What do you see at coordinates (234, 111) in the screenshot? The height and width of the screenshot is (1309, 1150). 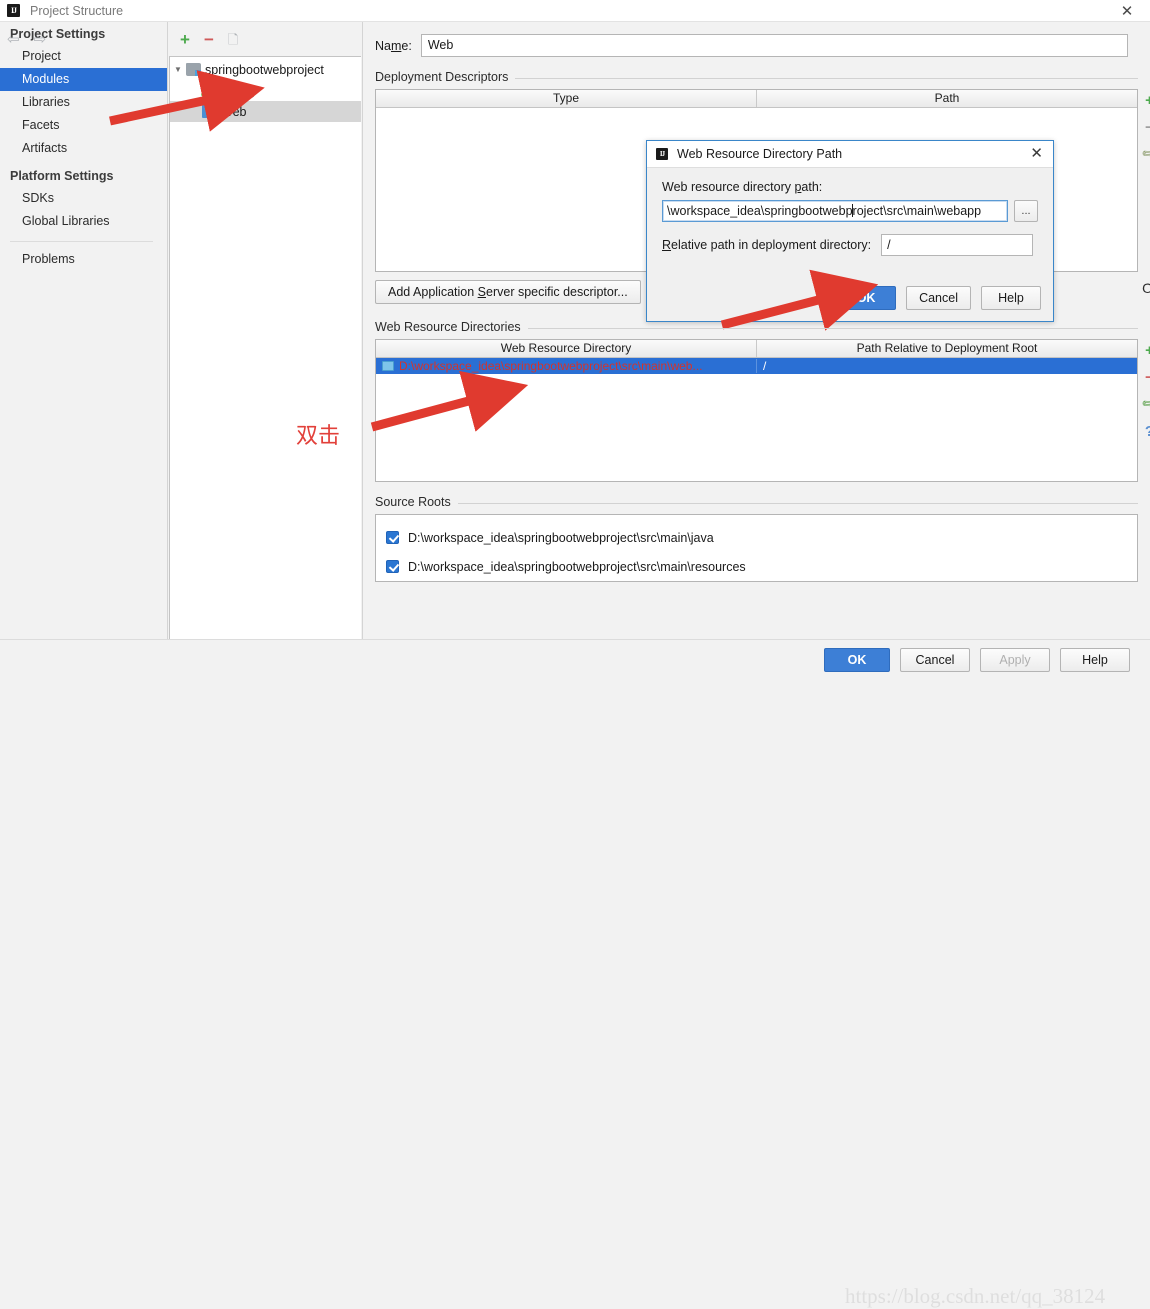 I see `tree-node-label: Web` at bounding box center [234, 111].